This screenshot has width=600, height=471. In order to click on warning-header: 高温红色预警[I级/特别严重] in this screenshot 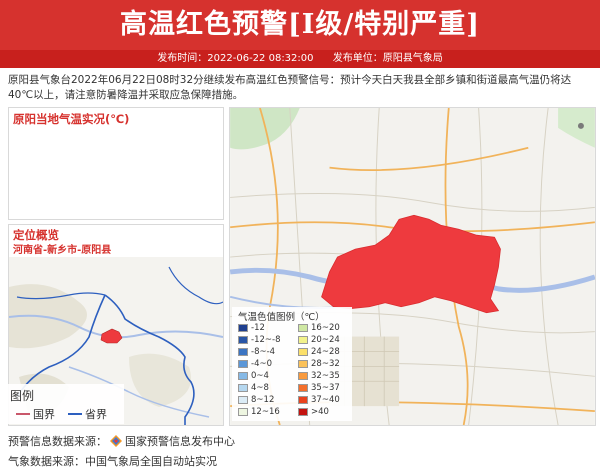, I will do `click(300, 25)`.